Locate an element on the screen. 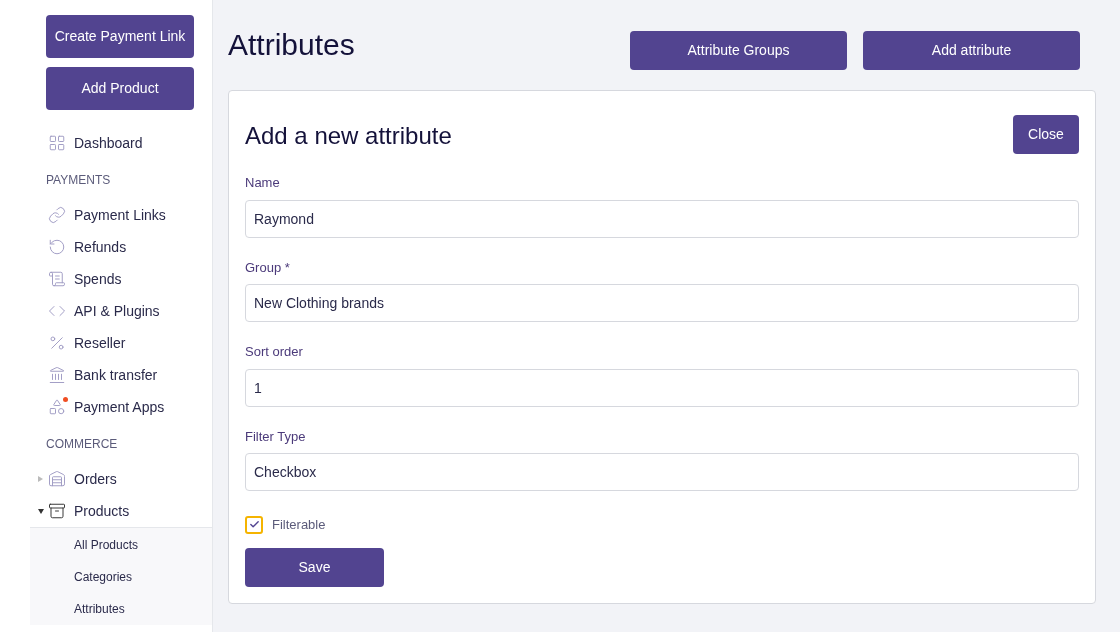 This screenshot has width=1120, height=632. sidebar-item: Spends is located at coordinates (98, 279).